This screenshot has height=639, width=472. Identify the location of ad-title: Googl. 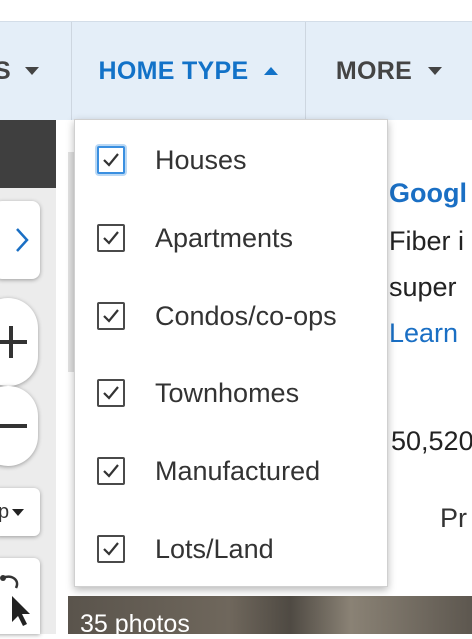
(428, 193).